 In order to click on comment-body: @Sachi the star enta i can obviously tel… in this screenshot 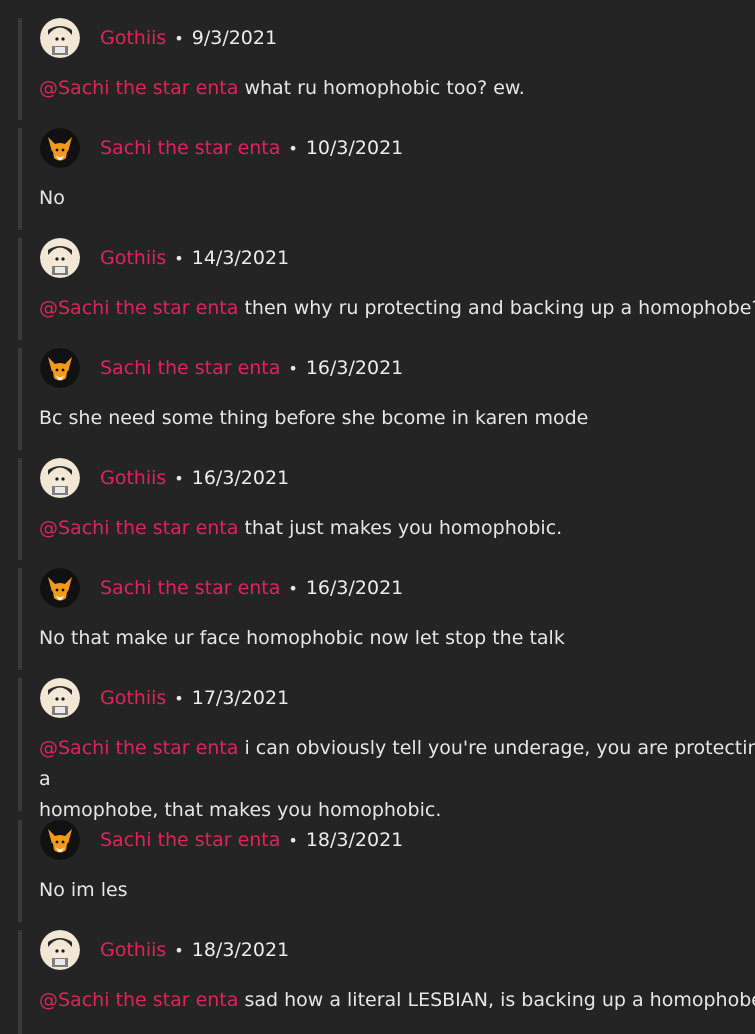, I will do `click(397, 779)`.